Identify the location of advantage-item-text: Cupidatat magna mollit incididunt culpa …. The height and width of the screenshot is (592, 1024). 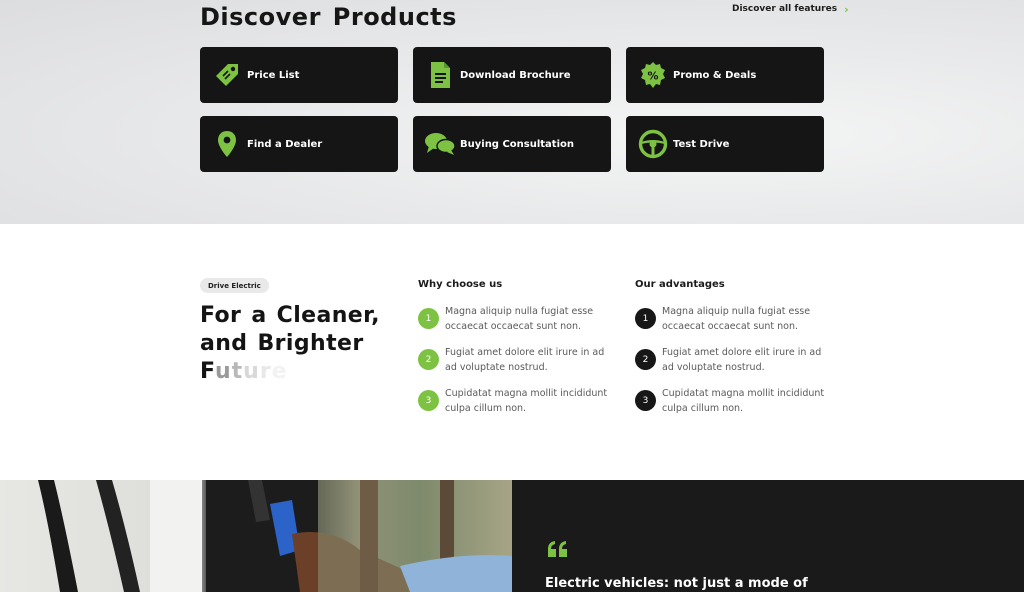
(743, 401).